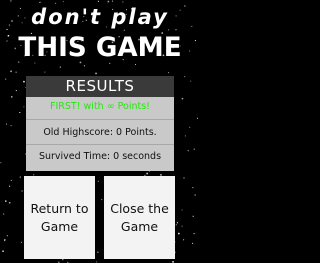 The width and height of the screenshot is (320, 263). Describe the element at coordinates (100, 106) in the screenshot. I see `first-score-text: FIRST! with ∞ Points!` at that location.